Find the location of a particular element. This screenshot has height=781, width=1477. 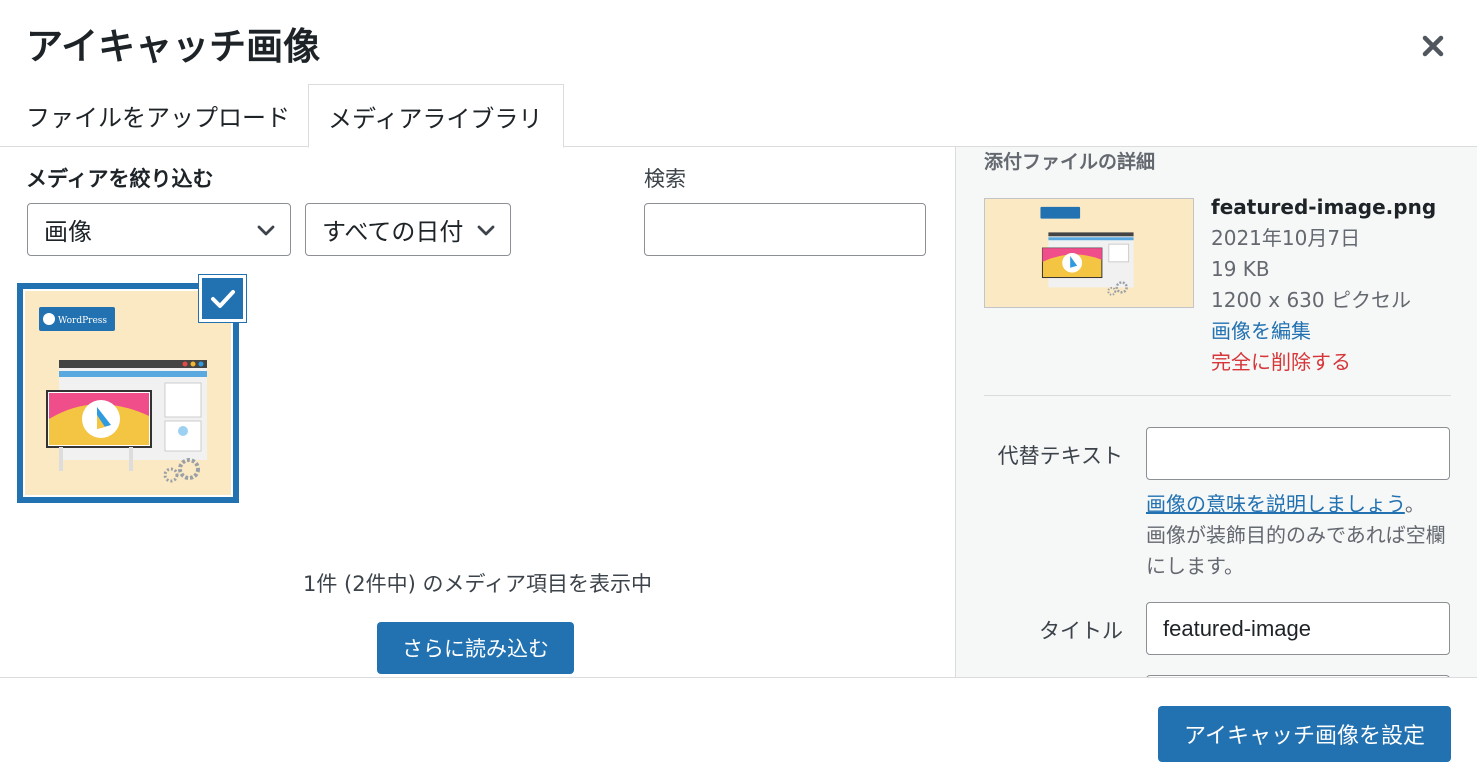

file-size: 19 KB is located at coordinates (1240, 269).